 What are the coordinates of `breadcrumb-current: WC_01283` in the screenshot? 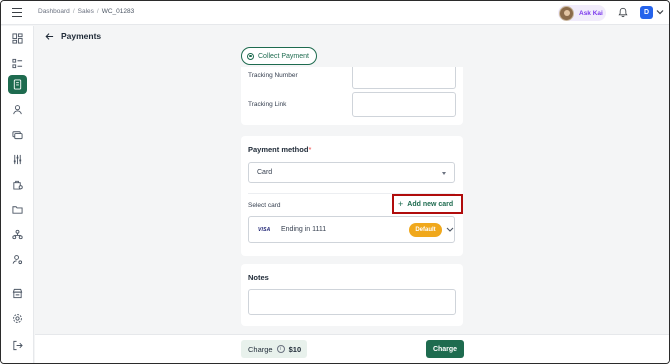 It's located at (118, 11).